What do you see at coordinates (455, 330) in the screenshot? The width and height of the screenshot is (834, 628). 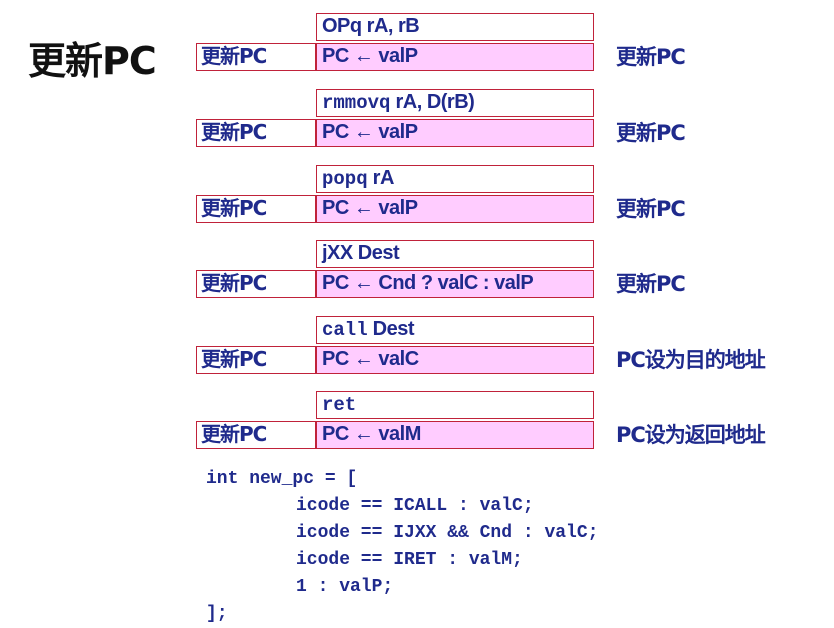 I see `instruction-header: call Dest` at bounding box center [455, 330].